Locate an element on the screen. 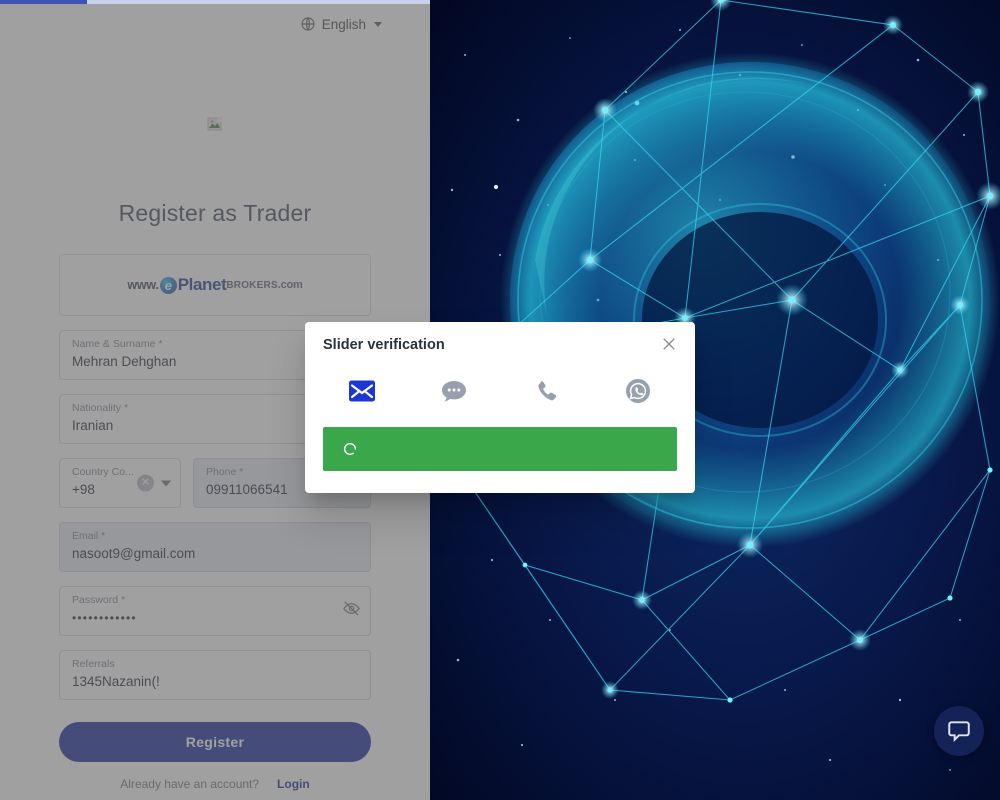  whatsapp-icon is located at coordinates (638, 391).